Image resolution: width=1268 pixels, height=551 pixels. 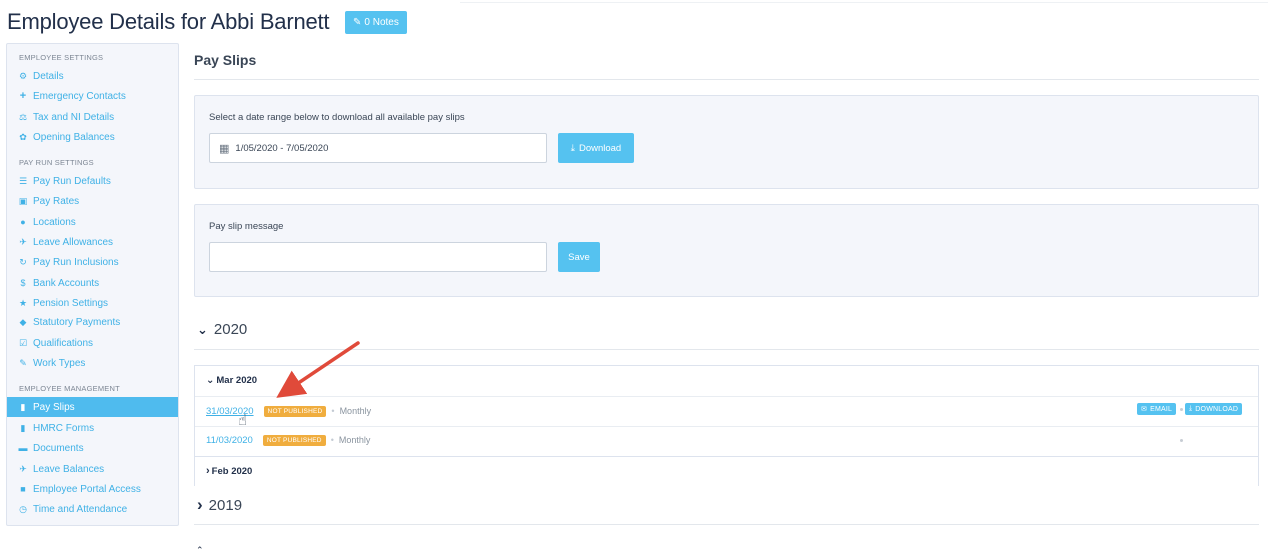 I want to click on list-icon: ☰, so click(x=23, y=180).